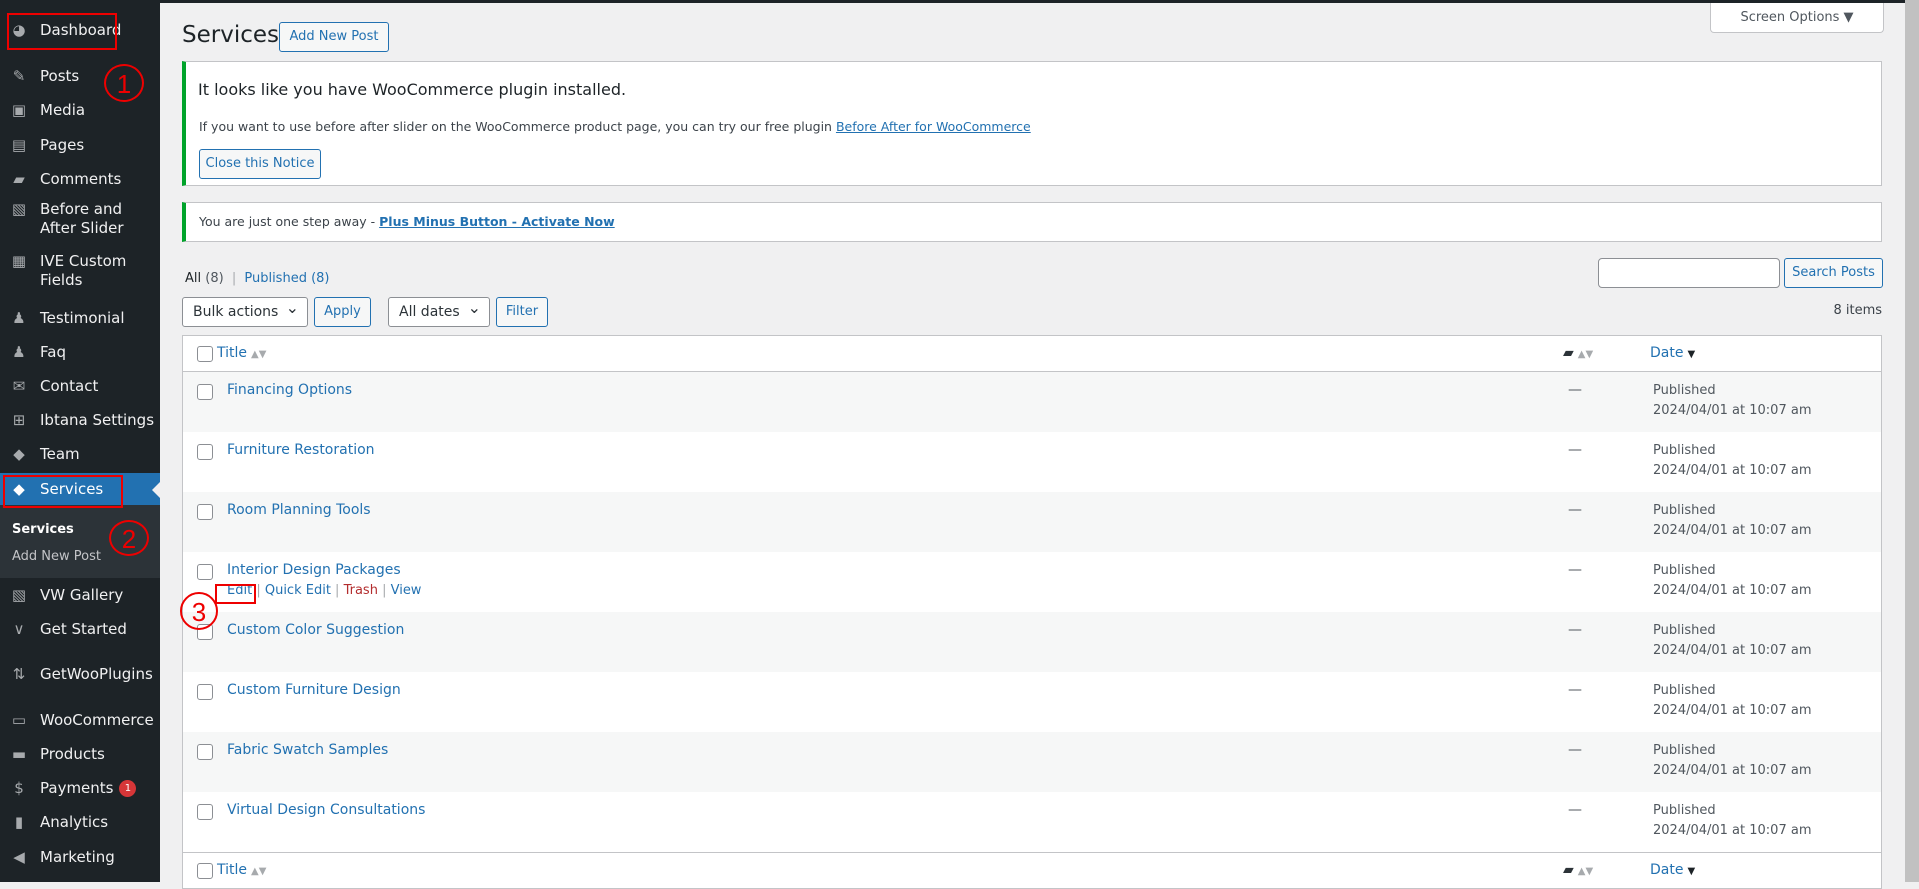 Image resolution: width=1919 pixels, height=889 pixels. What do you see at coordinates (1689, 273) in the screenshot?
I see `search-input` at bounding box center [1689, 273].